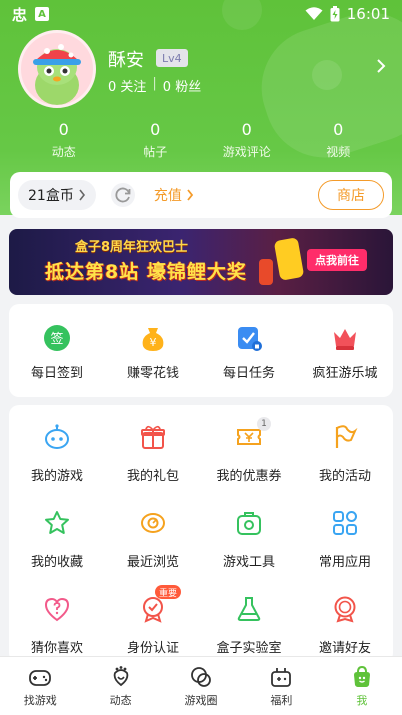  What do you see at coordinates (335, 14) in the screenshot?
I see `battery-icon` at bounding box center [335, 14].